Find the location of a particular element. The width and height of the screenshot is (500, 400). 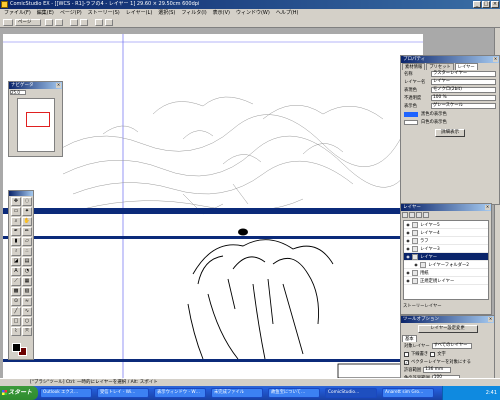

menu-item: ストーリー(S) is located at coordinates (104, 13).